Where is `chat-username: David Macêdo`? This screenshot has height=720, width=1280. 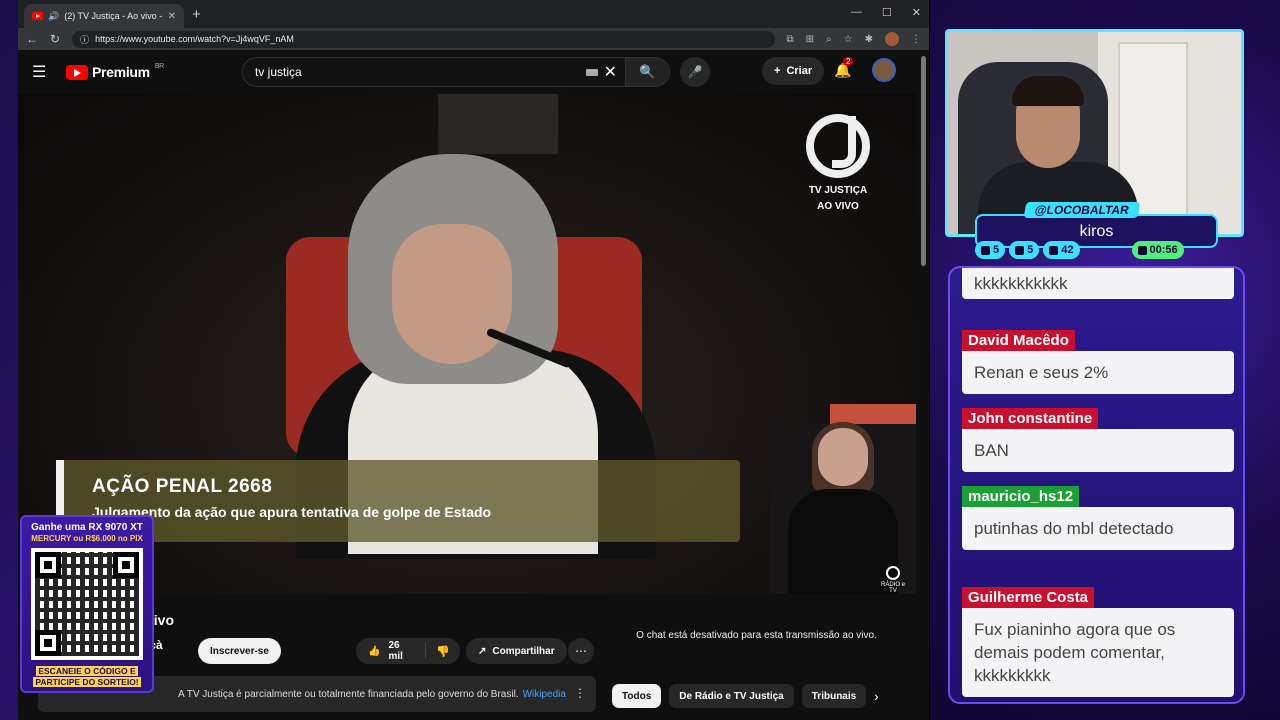
chat-username: David Macêdo is located at coordinates (1018, 340).